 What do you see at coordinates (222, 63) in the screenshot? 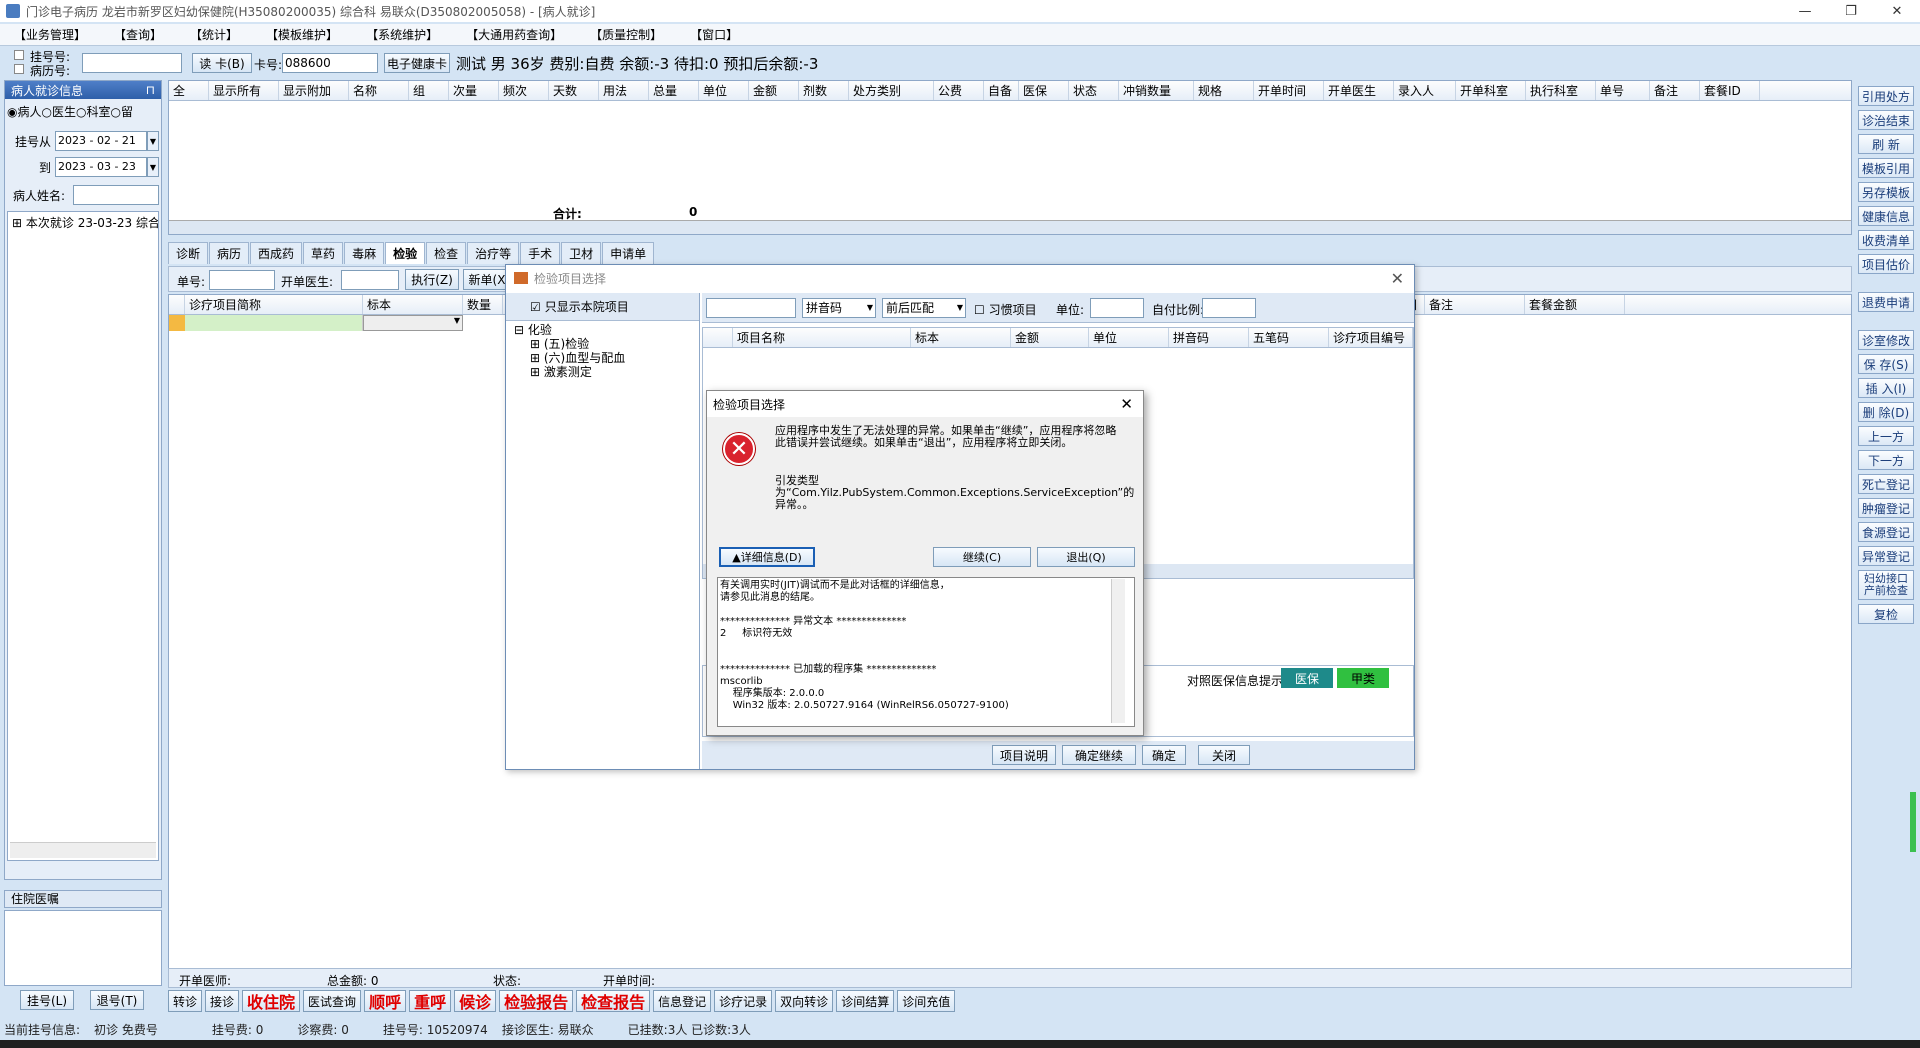
I see `read-card-button: 读 卡(B)` at bounding box center [222, 63].